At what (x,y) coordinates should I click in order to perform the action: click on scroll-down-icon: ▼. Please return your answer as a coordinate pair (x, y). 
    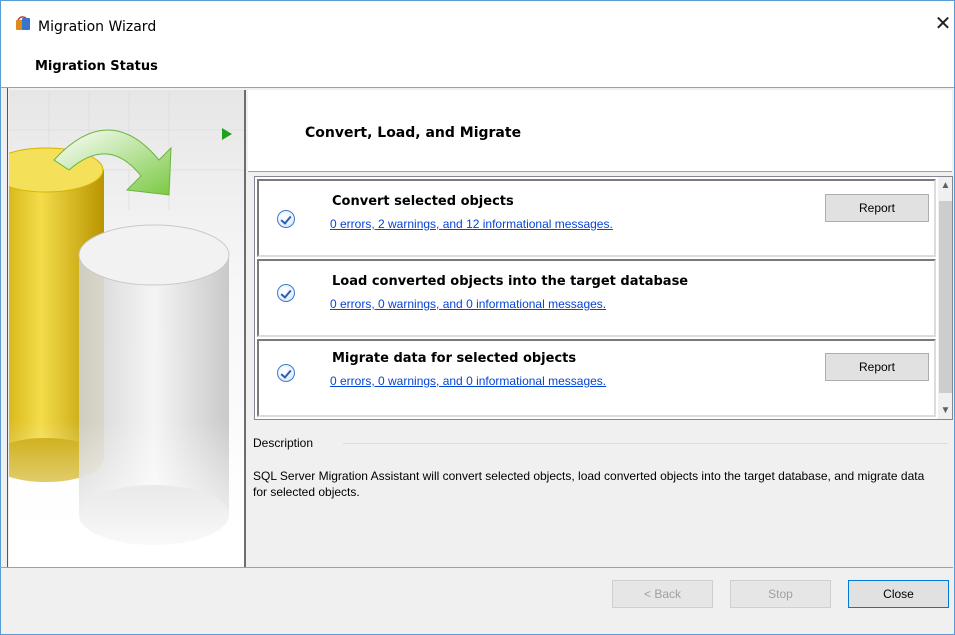
    Looking at the image, I should click on (945, 410).